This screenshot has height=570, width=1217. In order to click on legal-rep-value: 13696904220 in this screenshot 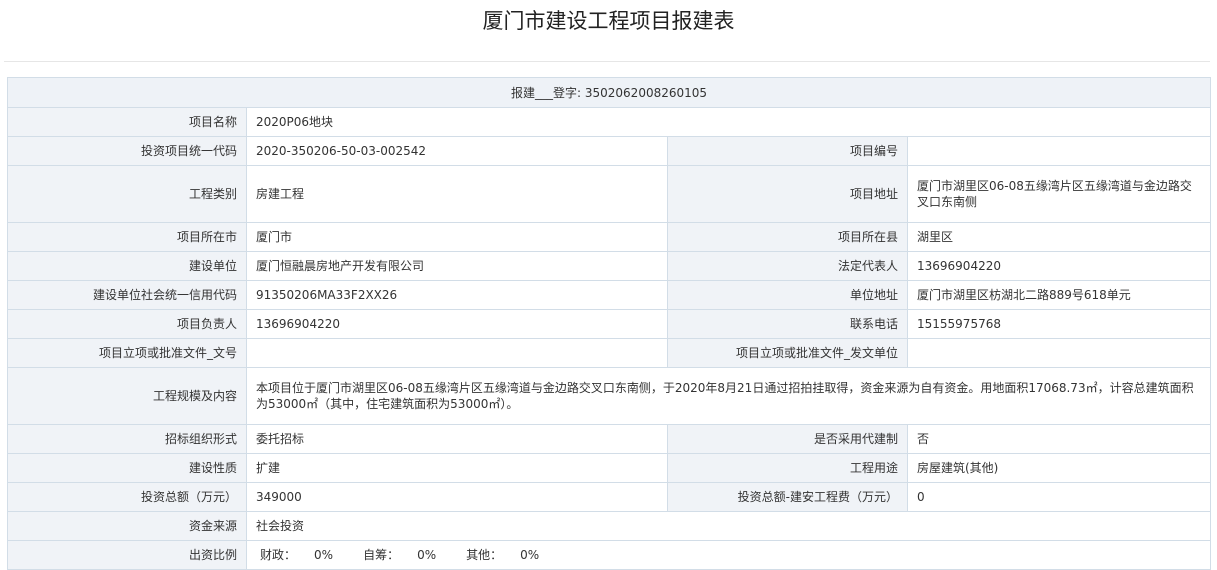, I will do `click(1059, 266)`.